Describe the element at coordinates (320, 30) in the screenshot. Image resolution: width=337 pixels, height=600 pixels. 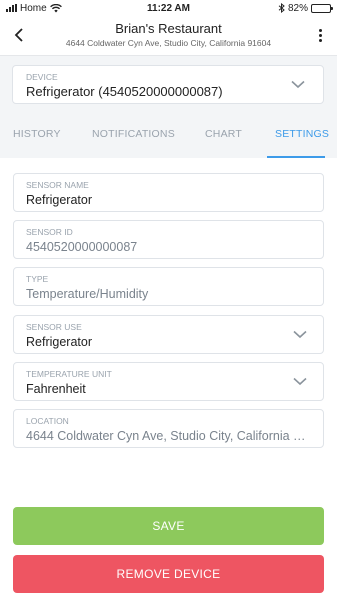
I see `more-vertical-icon` at that location.